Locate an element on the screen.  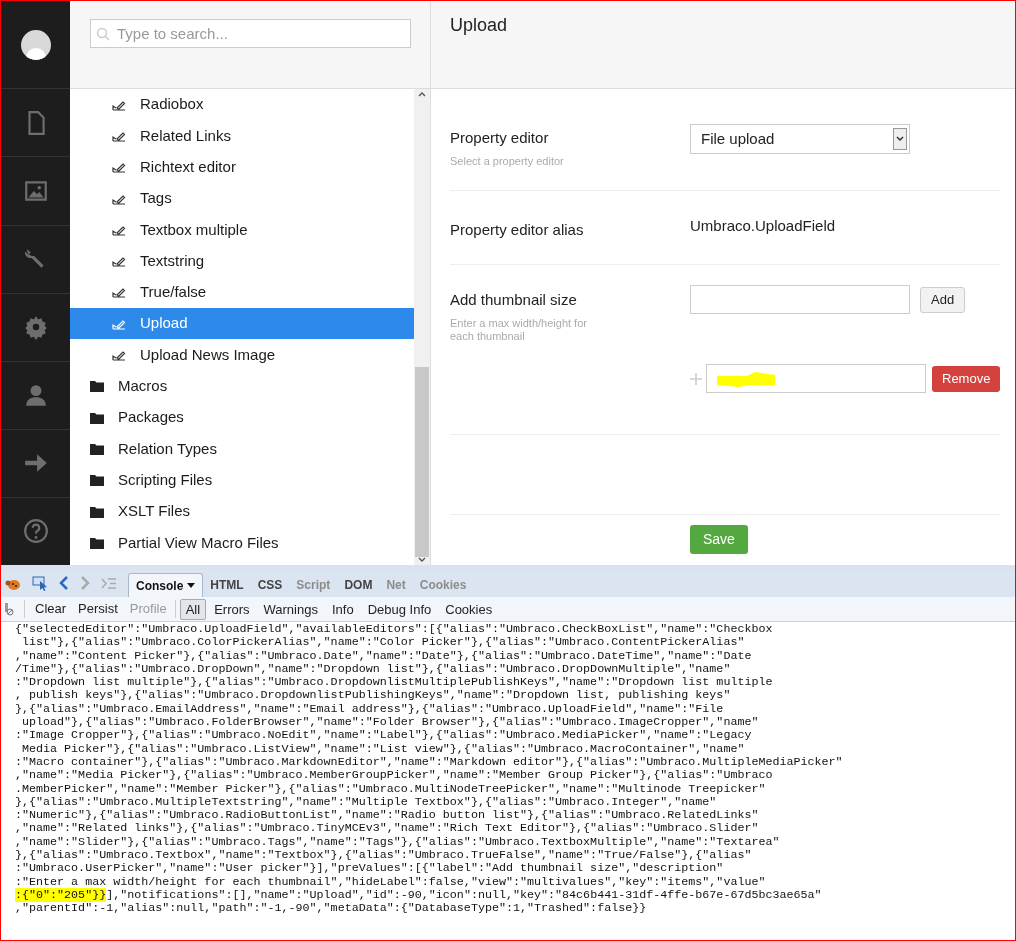
console-log-line: ,"name":"Slider"},{"alias":"Umbraco.Tags","name":"Tags"},{"alias":"Umbraco.TextboxMultiple","name":"Textarea" is located at coordinates (398, 842).